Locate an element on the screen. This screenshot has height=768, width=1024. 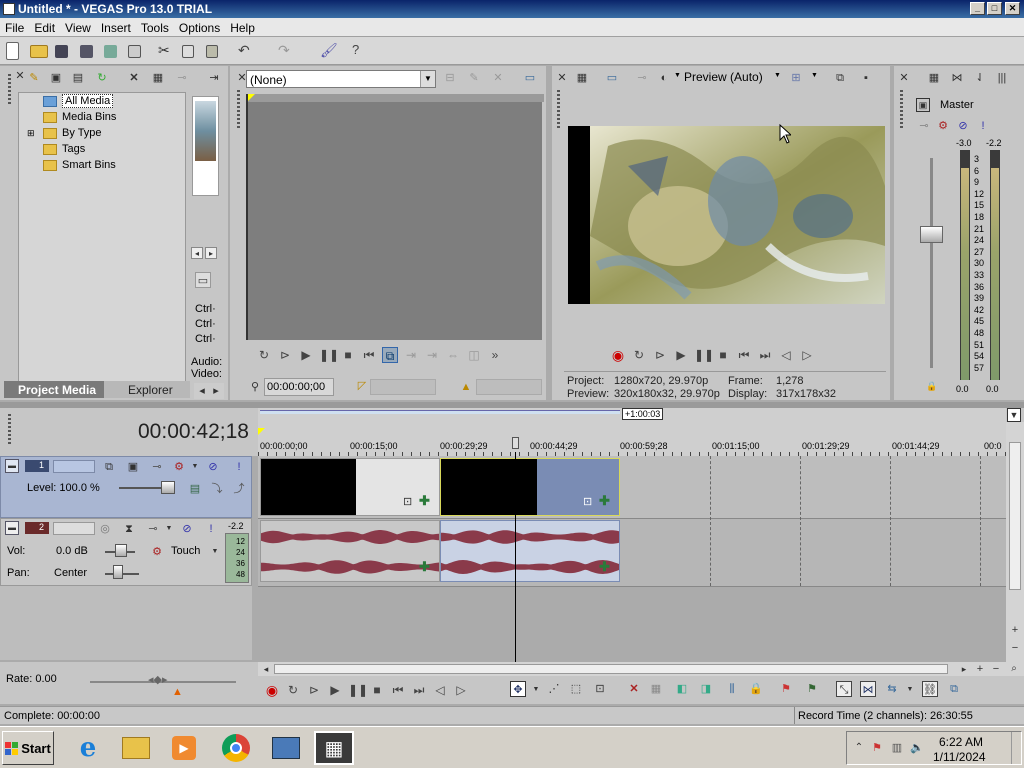
zoom-in-horizontal-icon: + is located at coordinates (980, 669).